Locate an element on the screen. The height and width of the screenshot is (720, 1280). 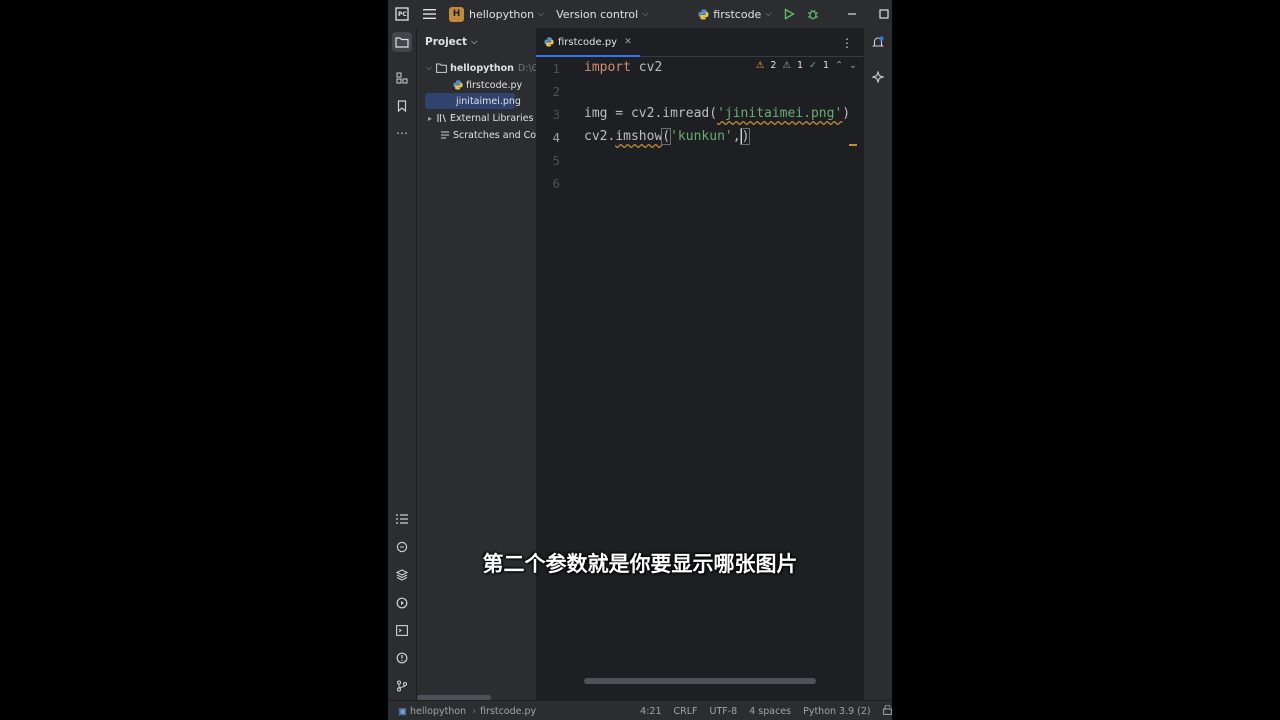
tab-options-icon: ⋮ is located at coordinates (847, 43).